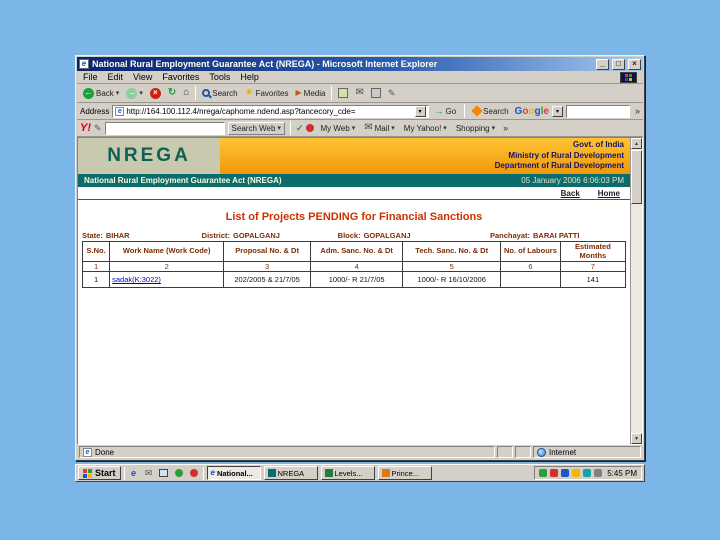  I want to click on close-button: ×, so click(634, 64).